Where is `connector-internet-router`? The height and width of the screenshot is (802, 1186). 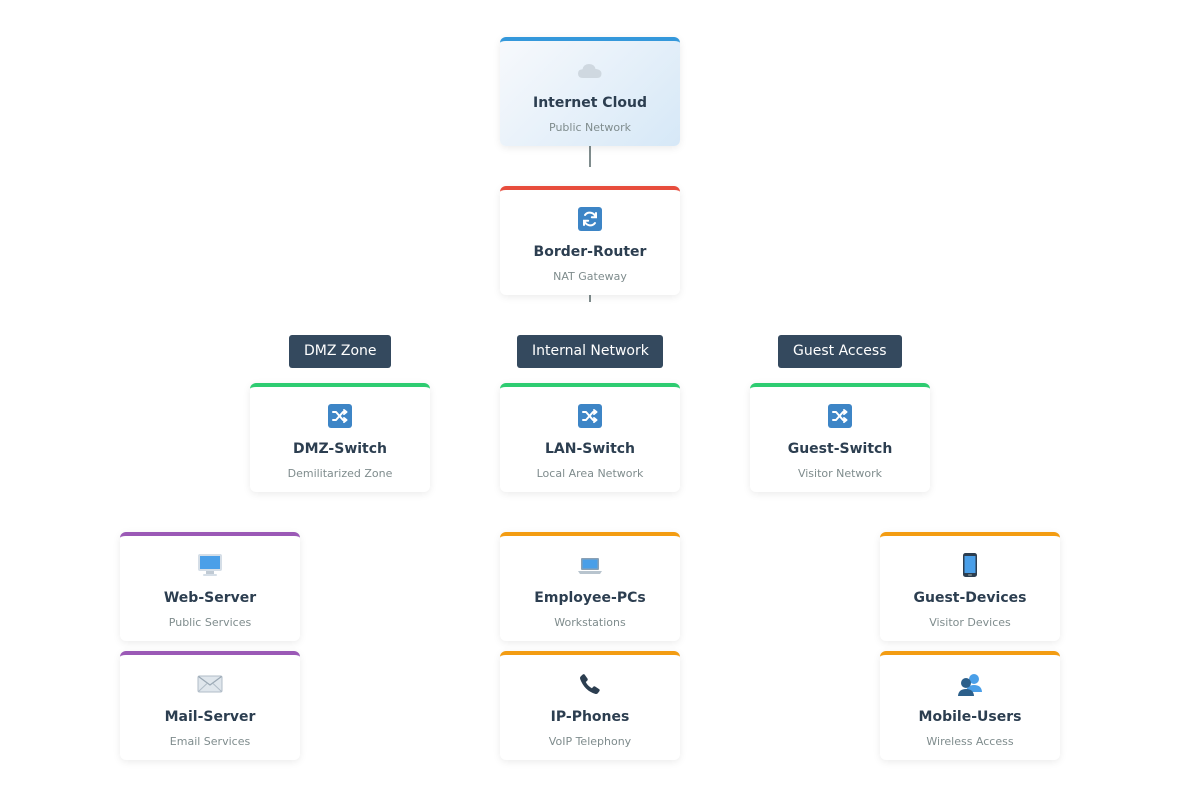
connector-internet-router is located at coordinates (590, 156).